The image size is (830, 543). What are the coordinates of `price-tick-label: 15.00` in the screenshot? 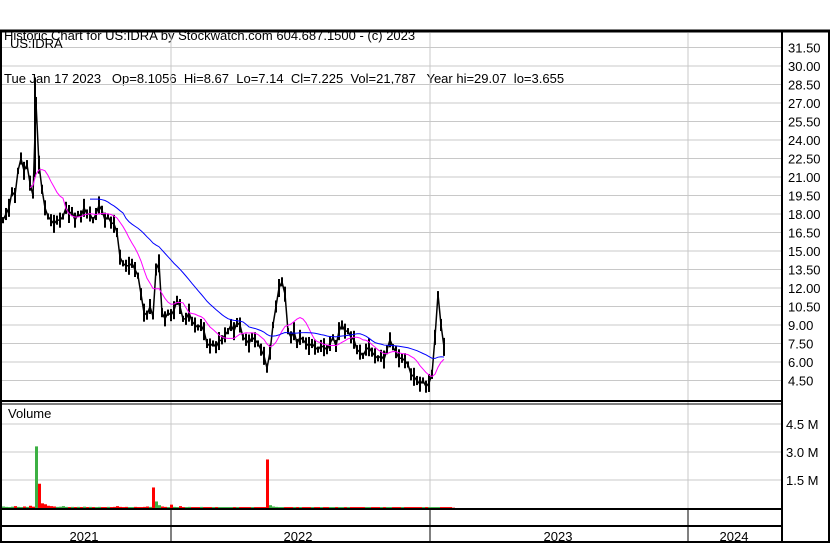 It's located at (804, 251).